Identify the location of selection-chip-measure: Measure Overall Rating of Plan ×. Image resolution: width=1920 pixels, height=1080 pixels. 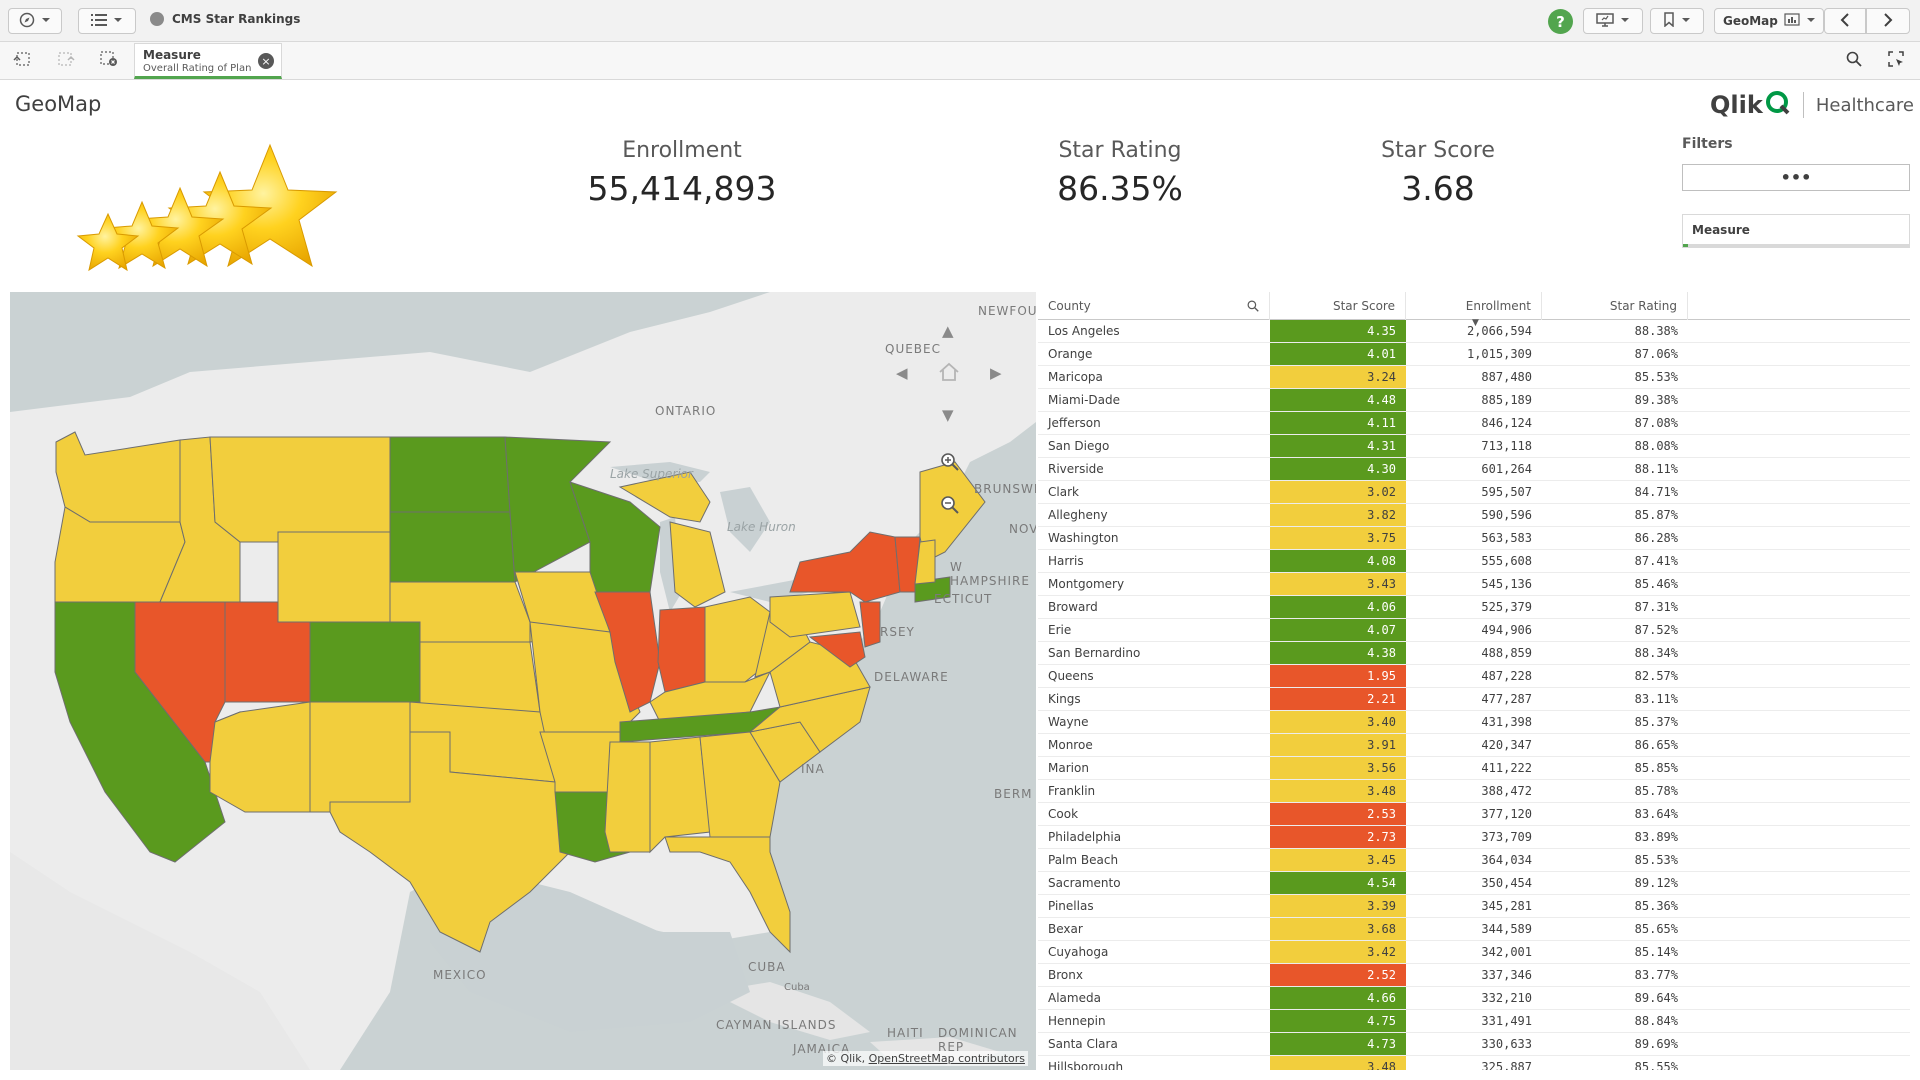
(208, 61).